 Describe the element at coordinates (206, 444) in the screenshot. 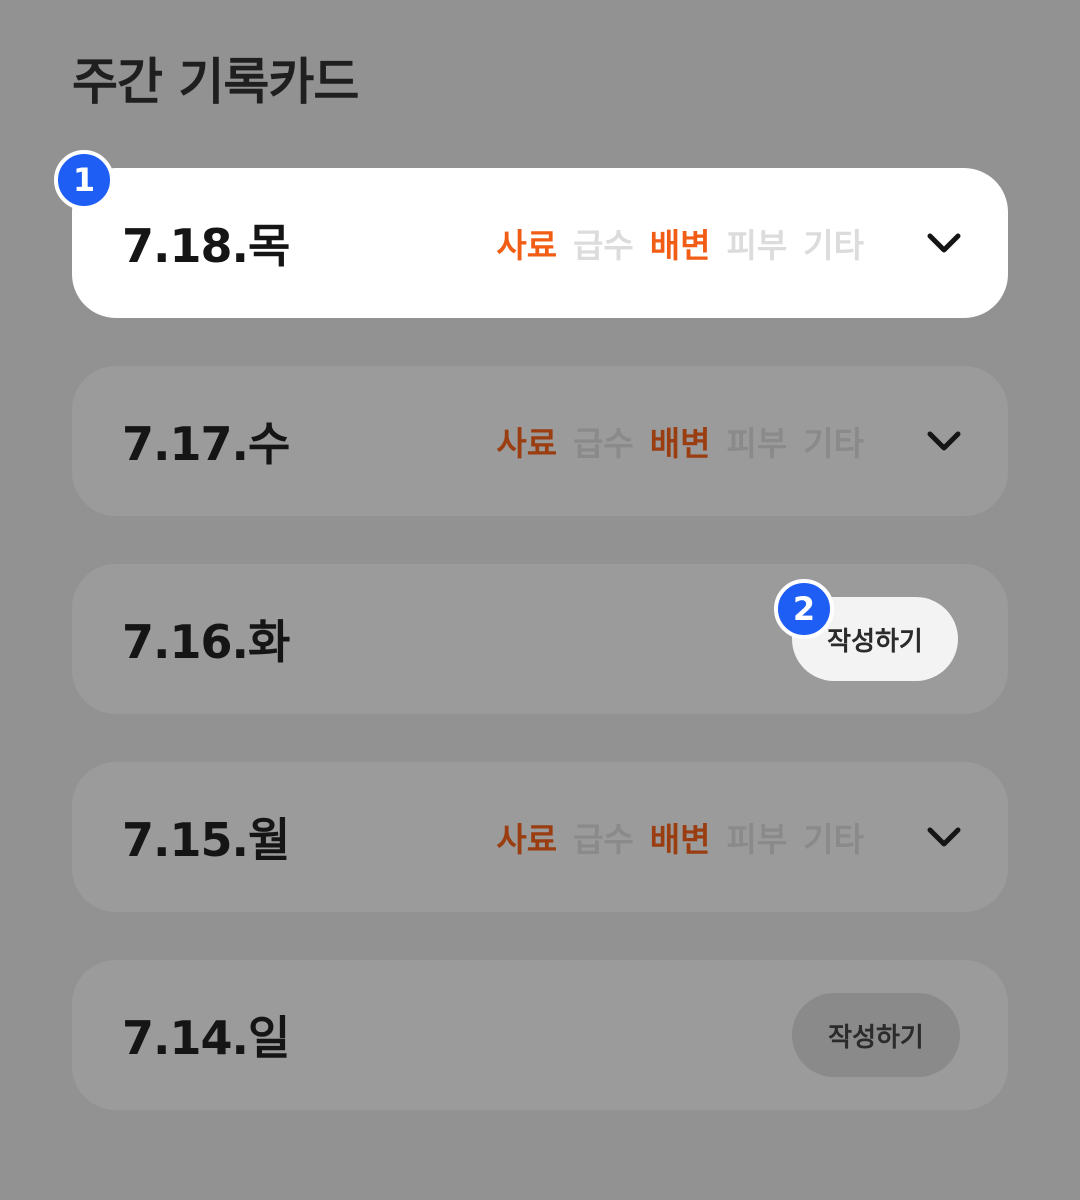

I see `card-date: 7.17.수` at that location.